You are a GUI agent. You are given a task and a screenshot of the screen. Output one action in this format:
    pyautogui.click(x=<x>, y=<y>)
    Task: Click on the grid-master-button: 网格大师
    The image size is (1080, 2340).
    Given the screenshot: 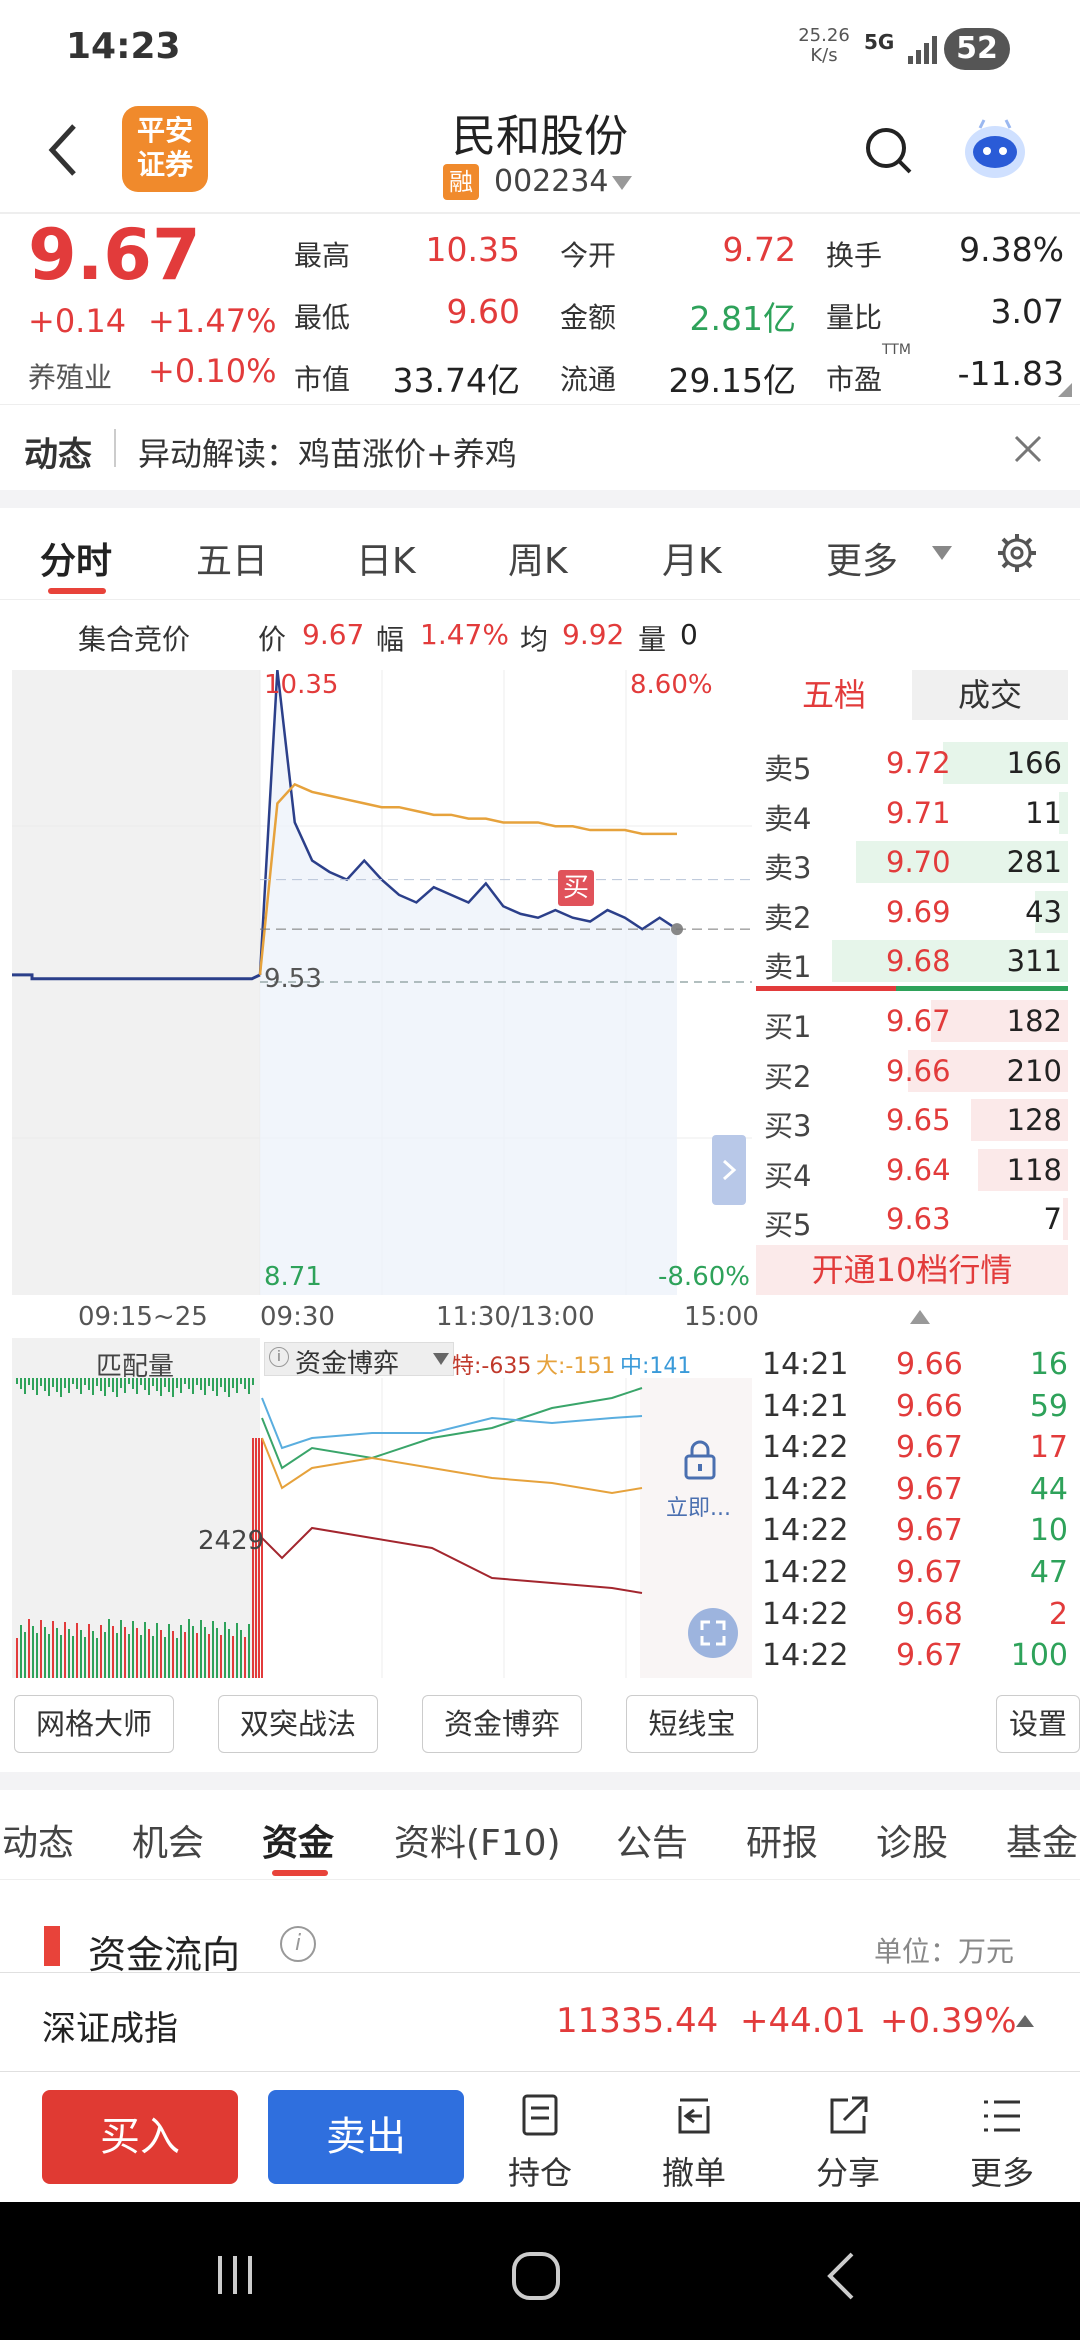 What is the action you would take?
    pyautogui.click(x=94, y=1724)
    